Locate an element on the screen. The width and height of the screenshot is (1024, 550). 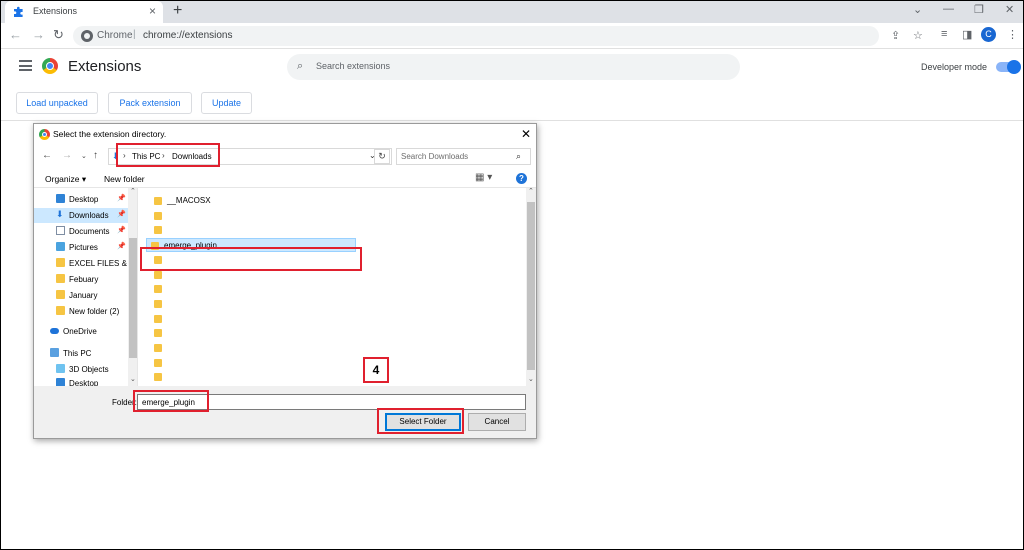
nav-item: Febuary is located at coordinates (81, 279).